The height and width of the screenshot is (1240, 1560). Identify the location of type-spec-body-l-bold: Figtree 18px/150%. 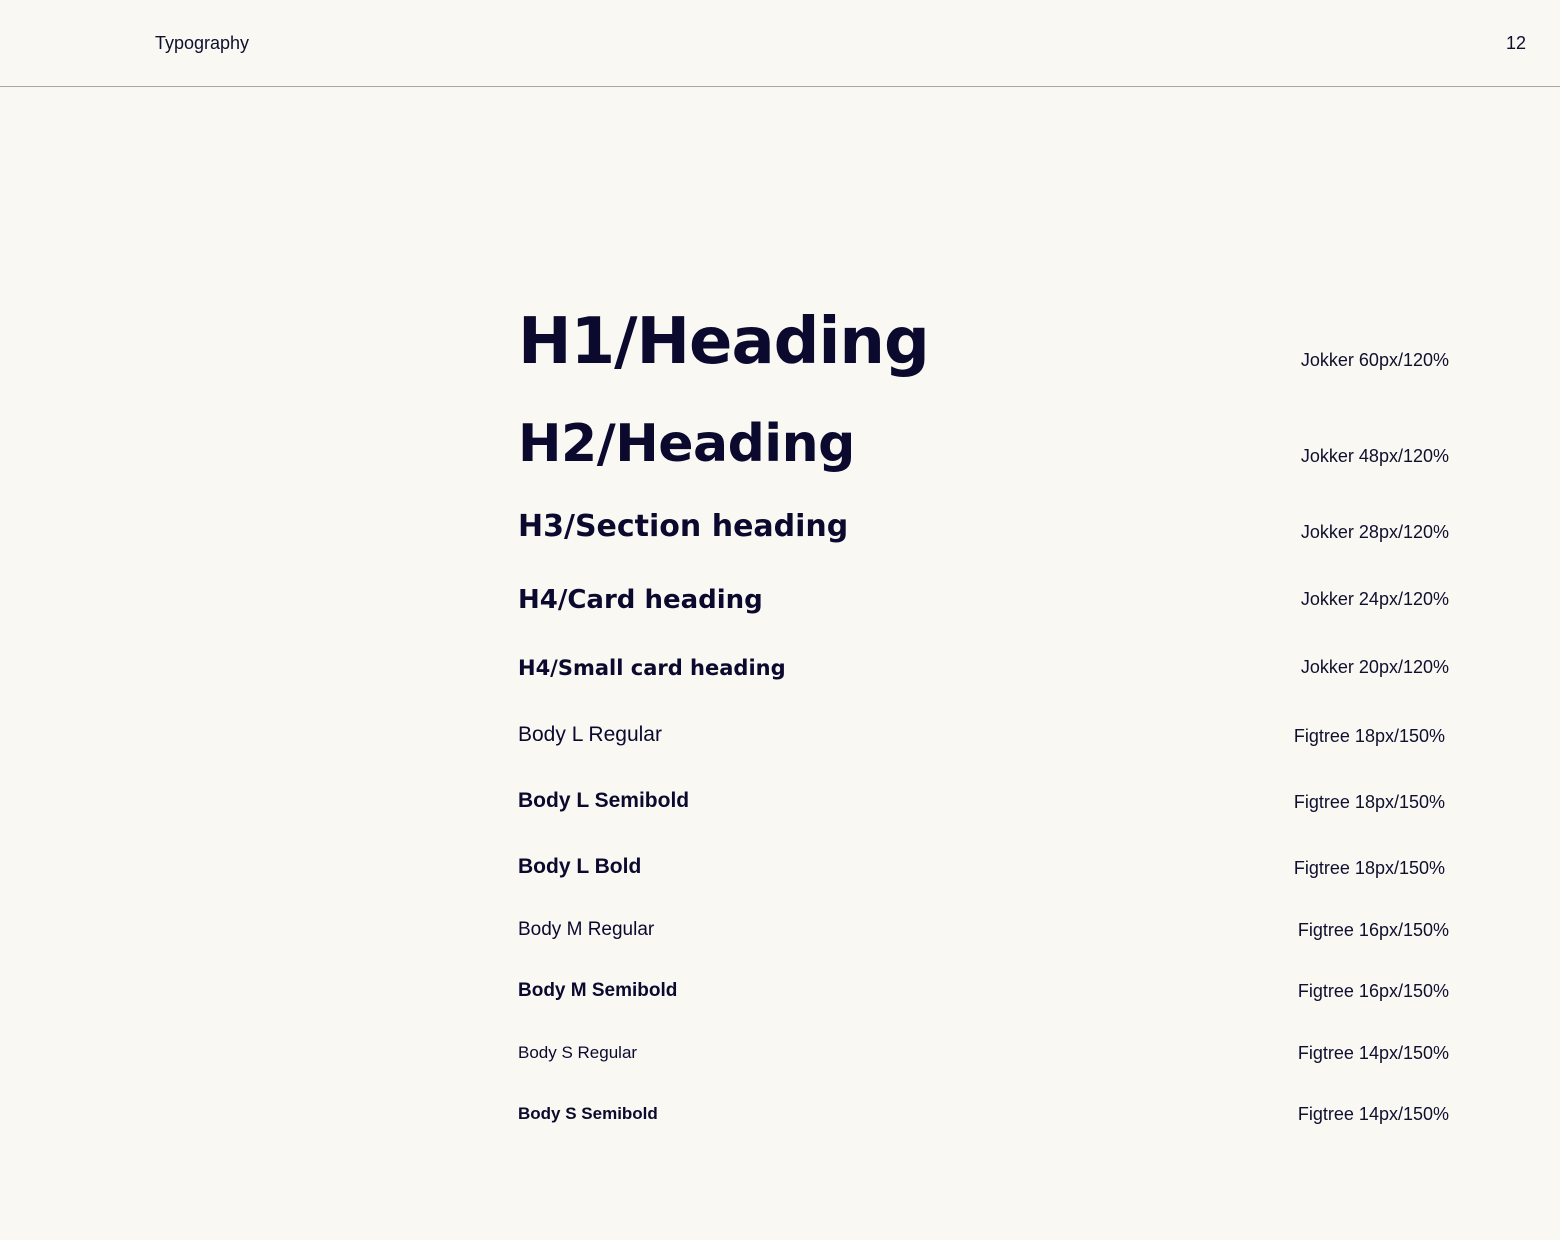
(1369, 868).